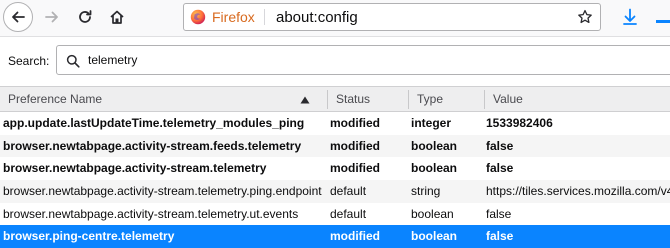 The image size is (670, 248). I want to click on forward-button, so click(52, 17).